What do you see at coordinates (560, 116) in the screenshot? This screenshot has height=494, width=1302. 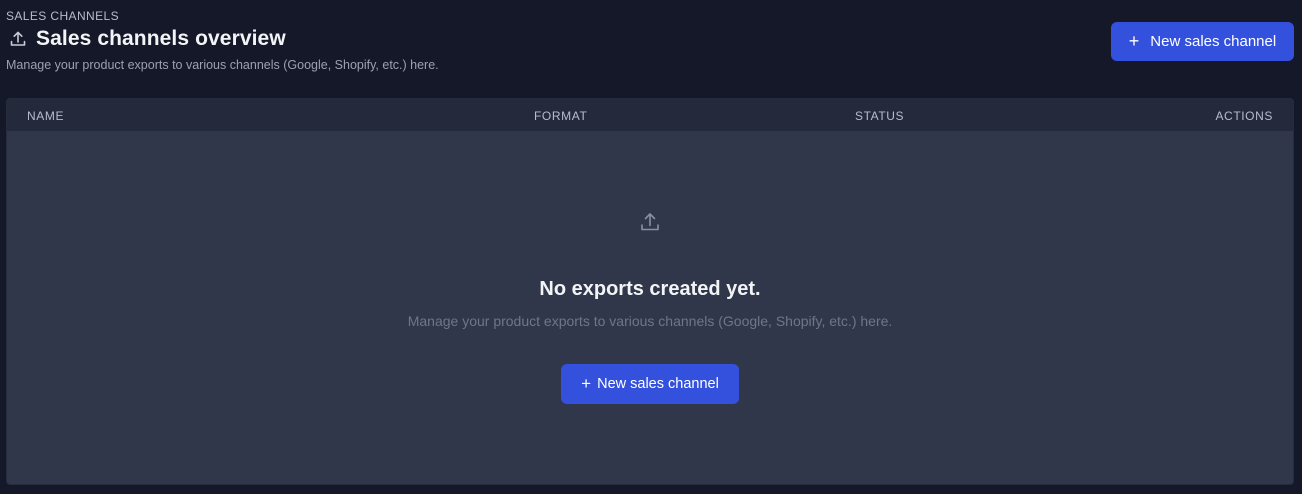 I see `column-header-format: FORMAT` at bounding box center [560, 116].